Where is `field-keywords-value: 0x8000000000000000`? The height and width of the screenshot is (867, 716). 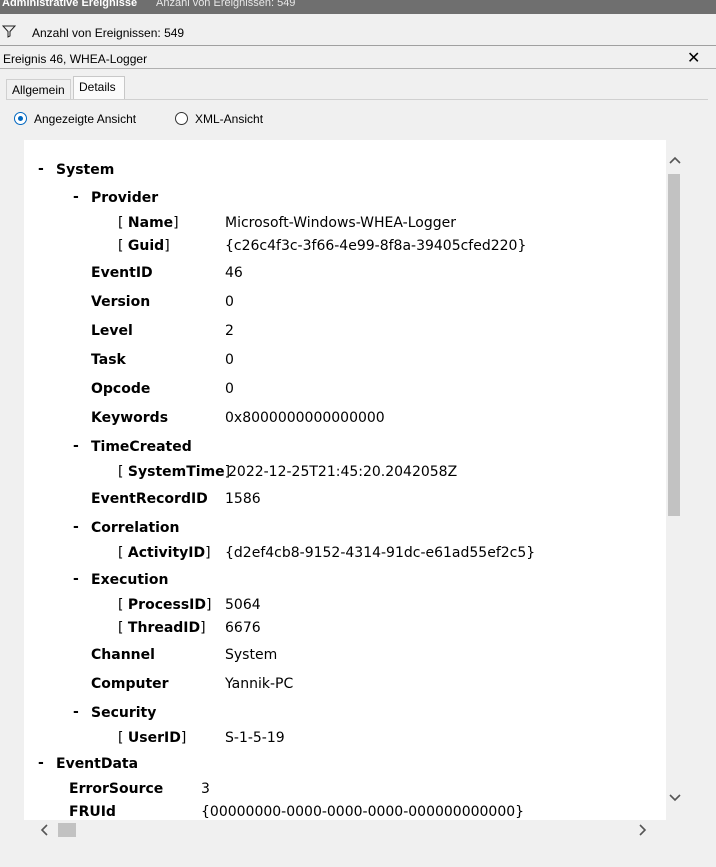
field-keywords-value: 0x8000000000000000 is located at coordinates (305, 418).